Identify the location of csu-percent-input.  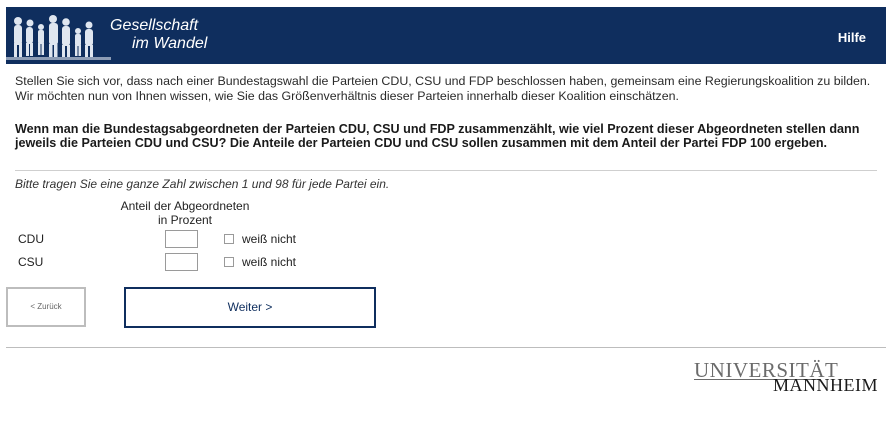
(181, 262).